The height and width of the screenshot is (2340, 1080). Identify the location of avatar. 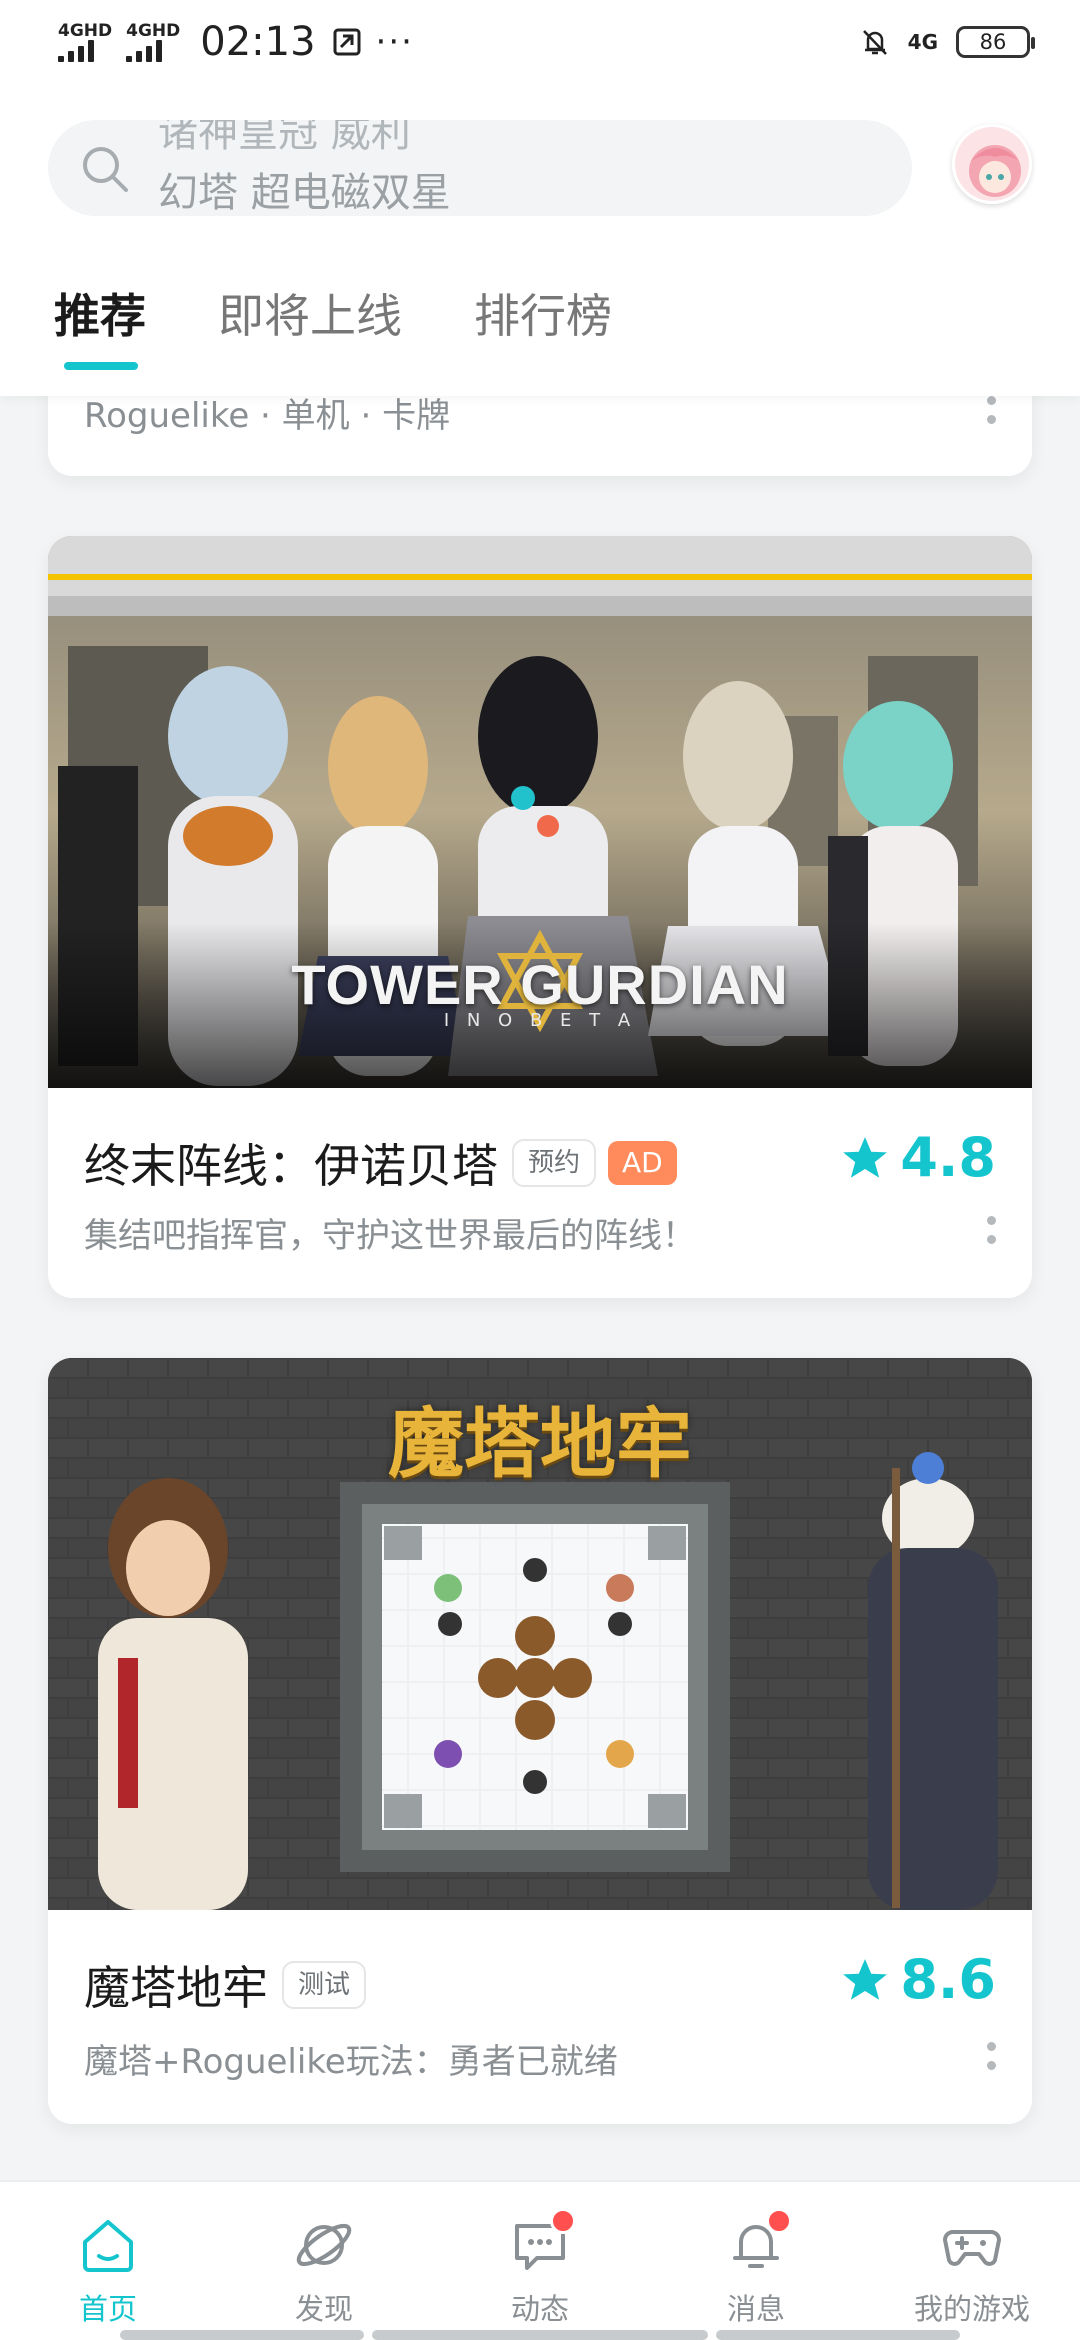
(992, 164).